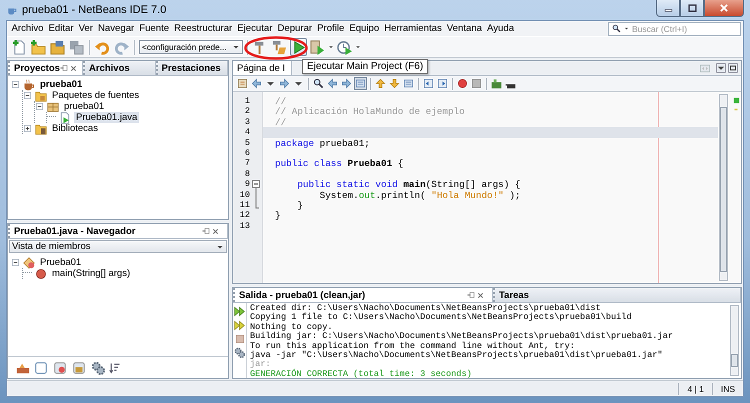 The width and height of the screenshot is (750, 403). Describe the element at coordinates (496, 83) in the screenshot. I see `comment-icon` at that location.